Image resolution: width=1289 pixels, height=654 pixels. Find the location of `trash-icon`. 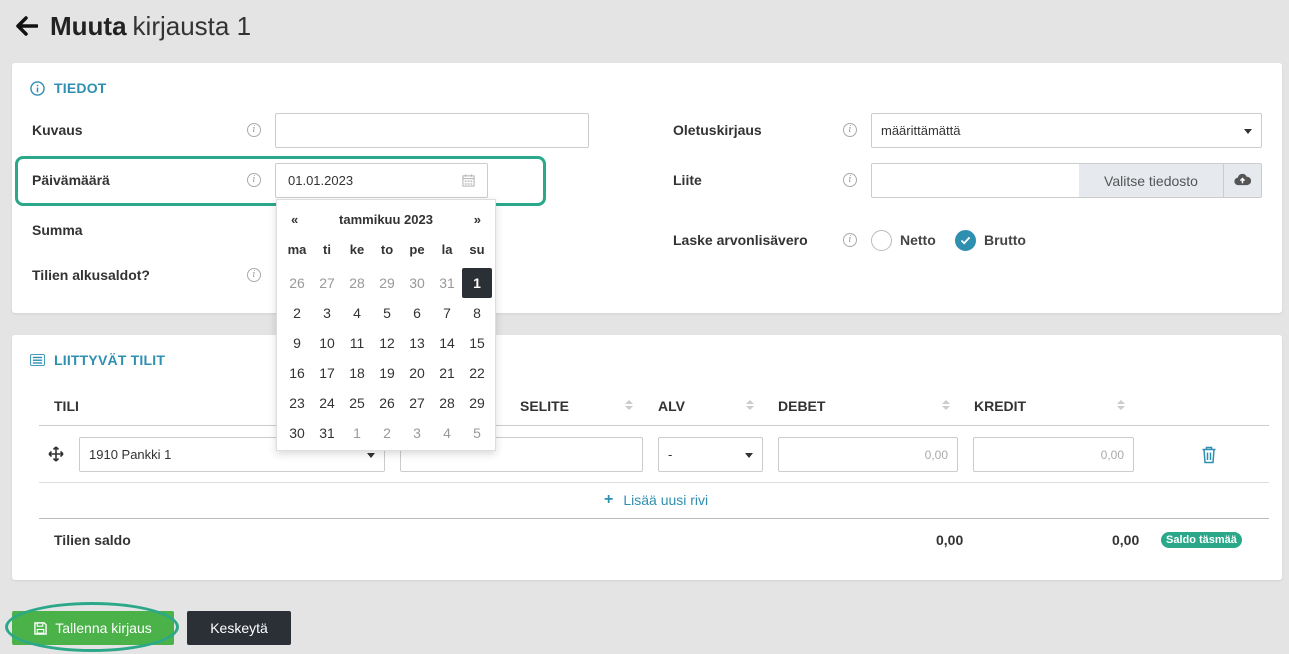

trash-icon is located at coordinates (1209, 455).